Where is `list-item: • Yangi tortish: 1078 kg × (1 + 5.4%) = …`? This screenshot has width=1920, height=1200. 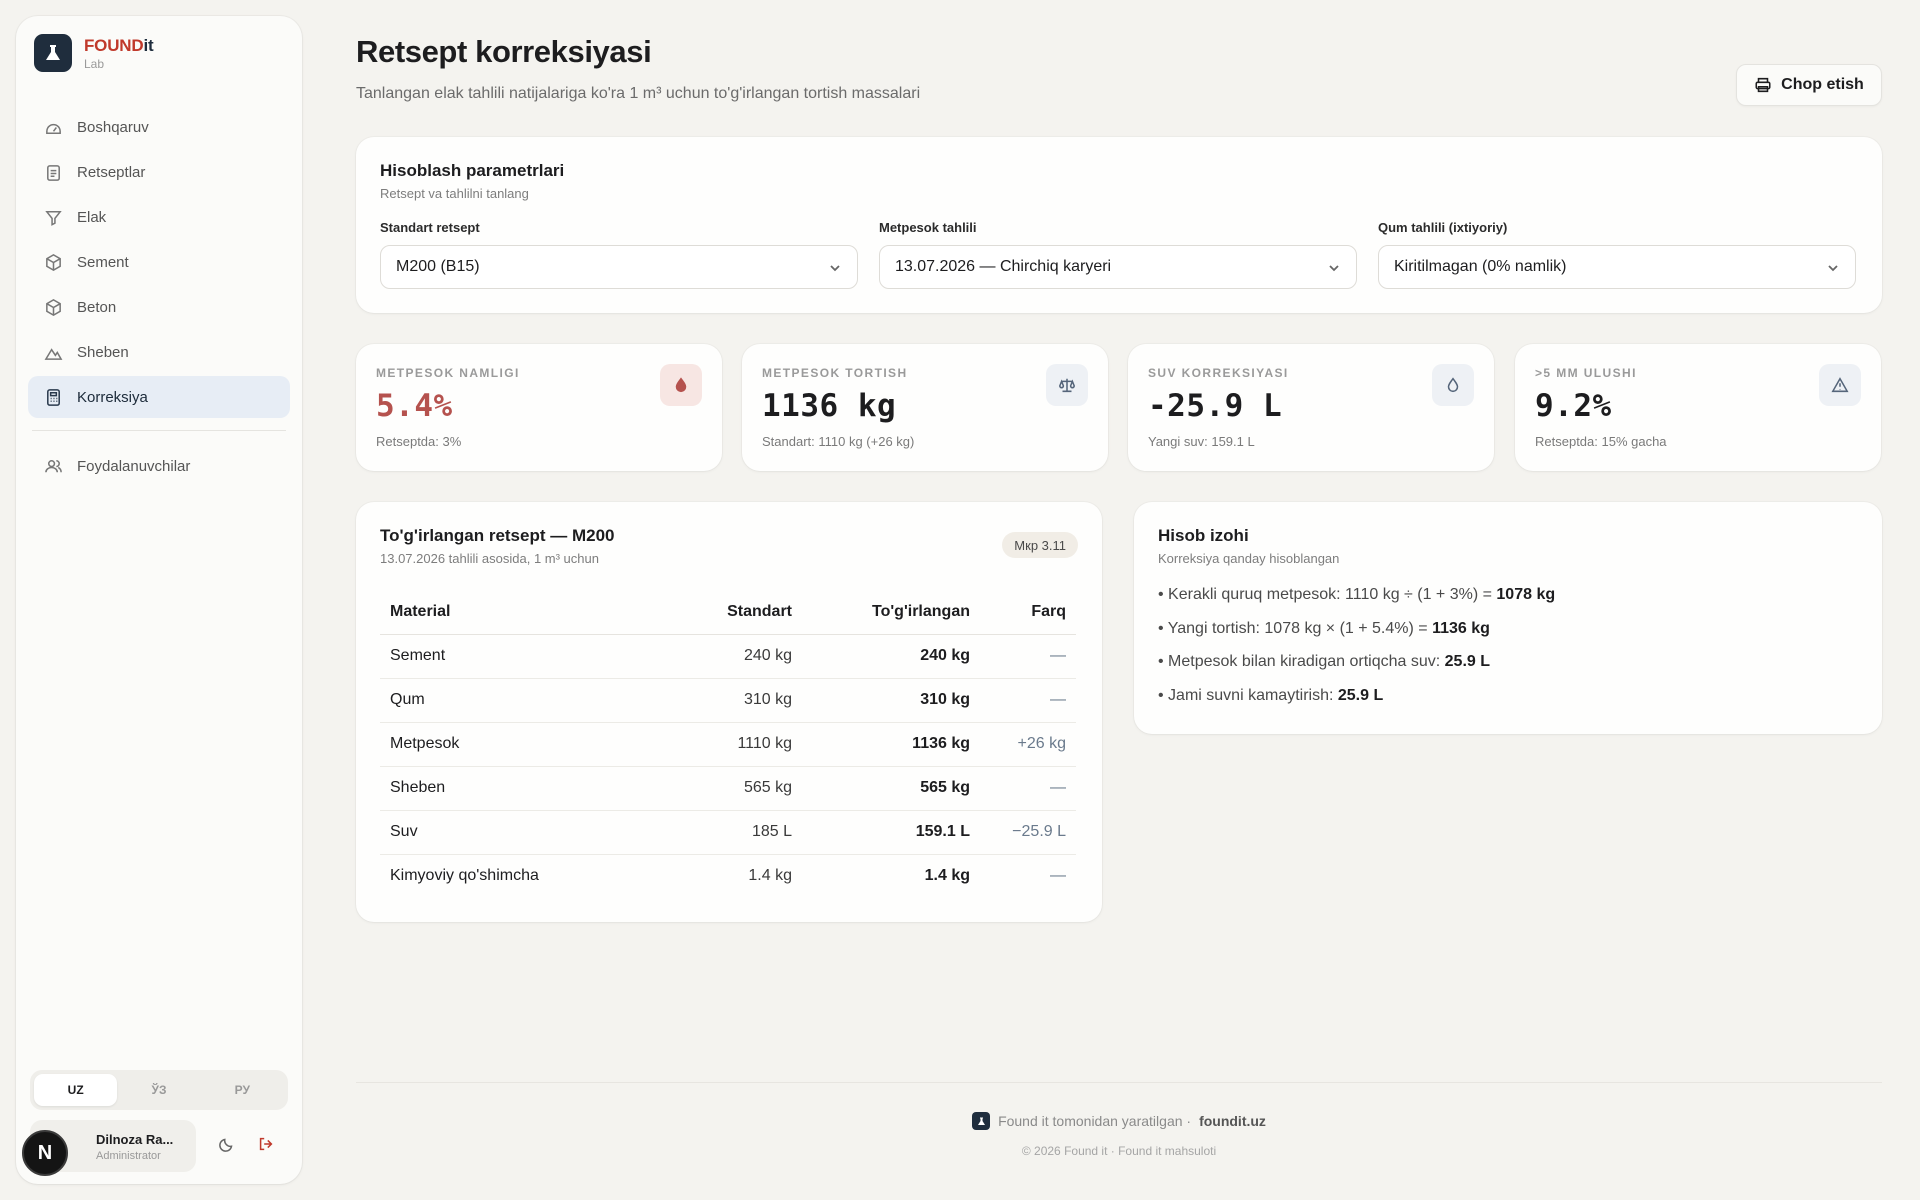
list-item: • Yangi tortish: 1078 kg × (1 + 5.4%) = … is located at coordinates (1324, 628).